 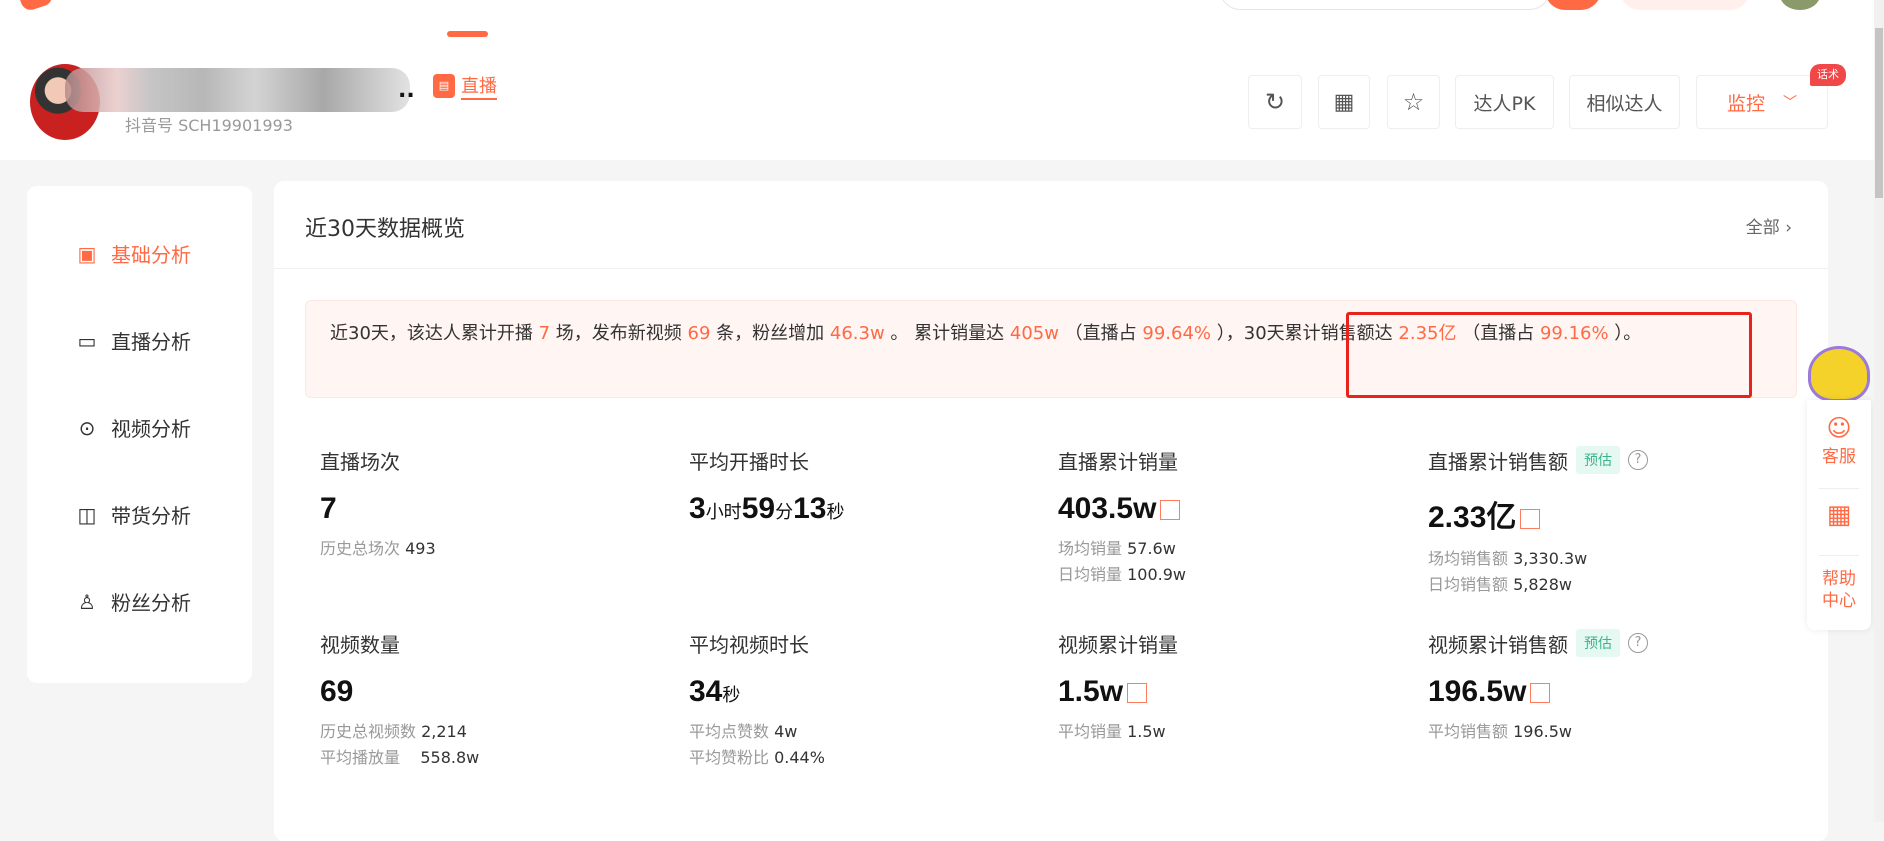 I want to click on customer-service-label: 客服, so click(x=1839, y=457).